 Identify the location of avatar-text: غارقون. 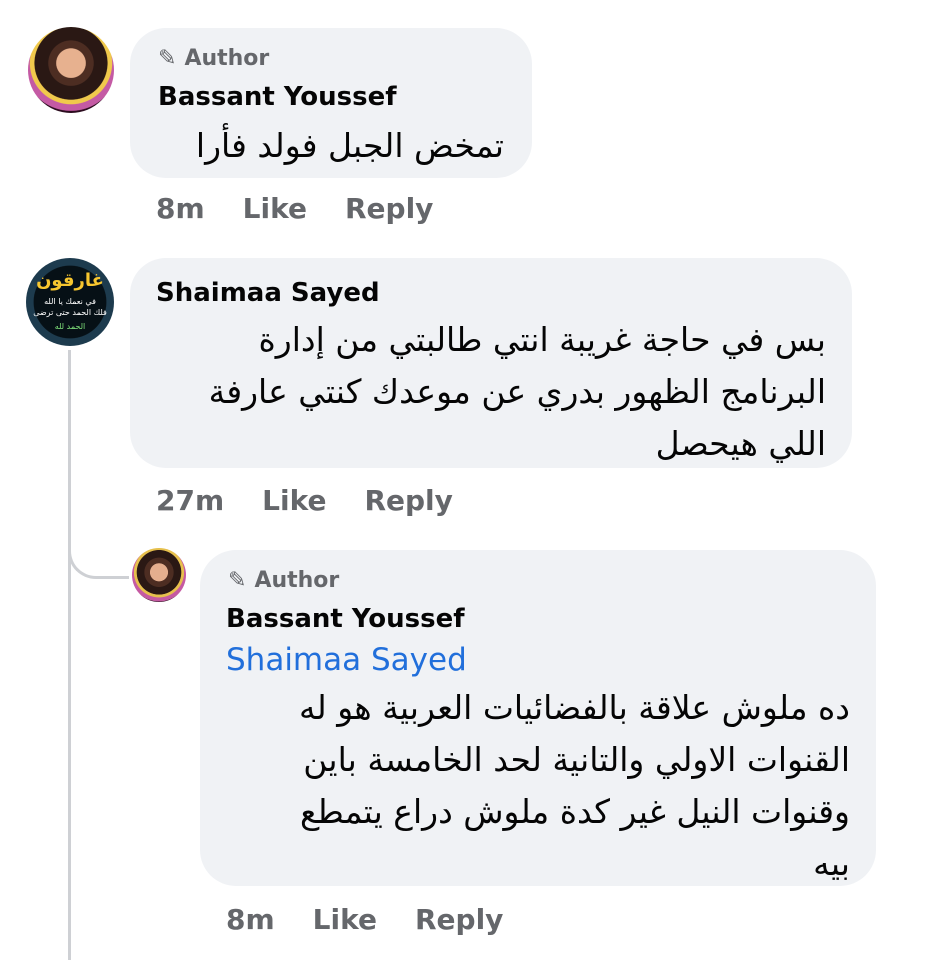
(70, 280).